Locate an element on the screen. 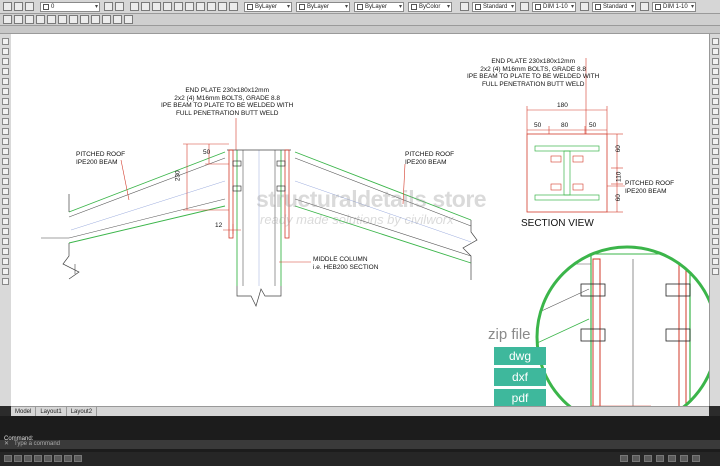 This screenshot has height=466, width=720. zoom-previous-icon is located at coordinates (189, 6).